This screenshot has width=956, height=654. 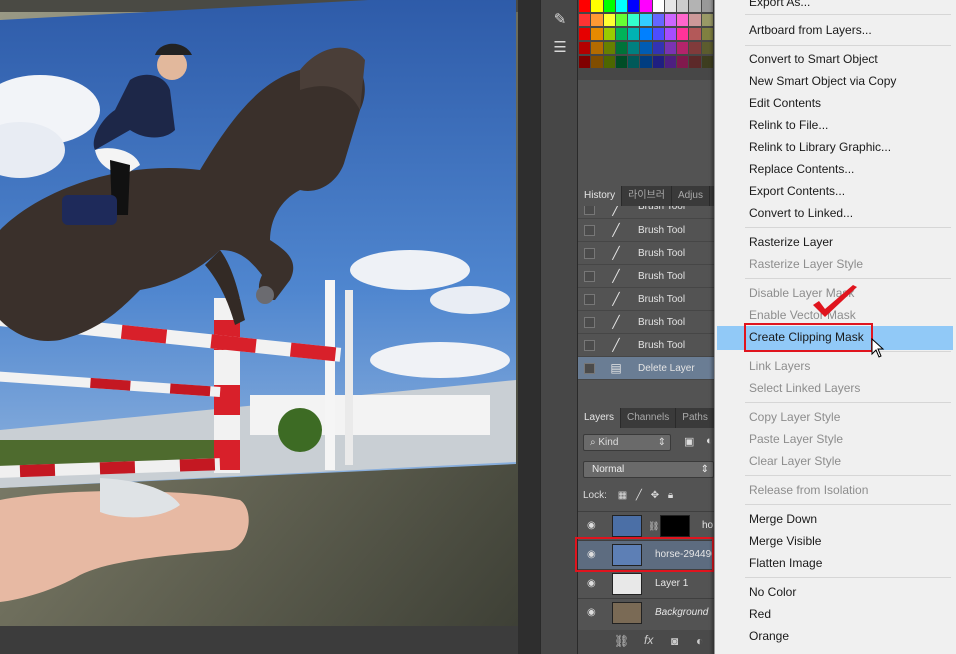 I want to click on tool-settings-icon: ☰, so click(x=560, y=48).